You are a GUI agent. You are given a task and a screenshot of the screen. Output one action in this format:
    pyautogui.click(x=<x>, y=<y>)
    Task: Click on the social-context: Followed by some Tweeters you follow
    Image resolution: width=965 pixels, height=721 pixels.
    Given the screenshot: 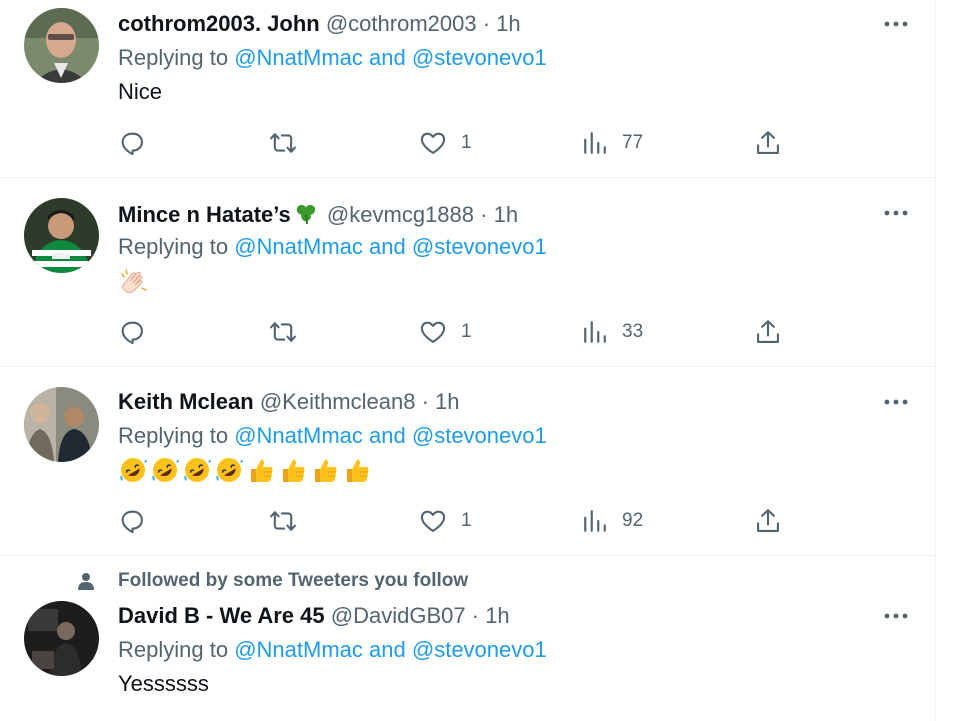 What is the action you would take?
    pyautogui.click(x=272, y=581)
    